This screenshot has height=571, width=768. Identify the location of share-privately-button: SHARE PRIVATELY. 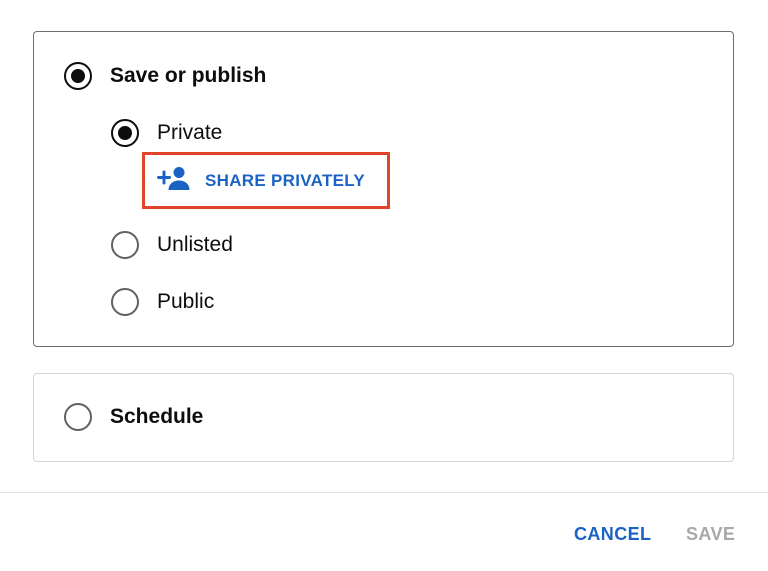
(266, 180).